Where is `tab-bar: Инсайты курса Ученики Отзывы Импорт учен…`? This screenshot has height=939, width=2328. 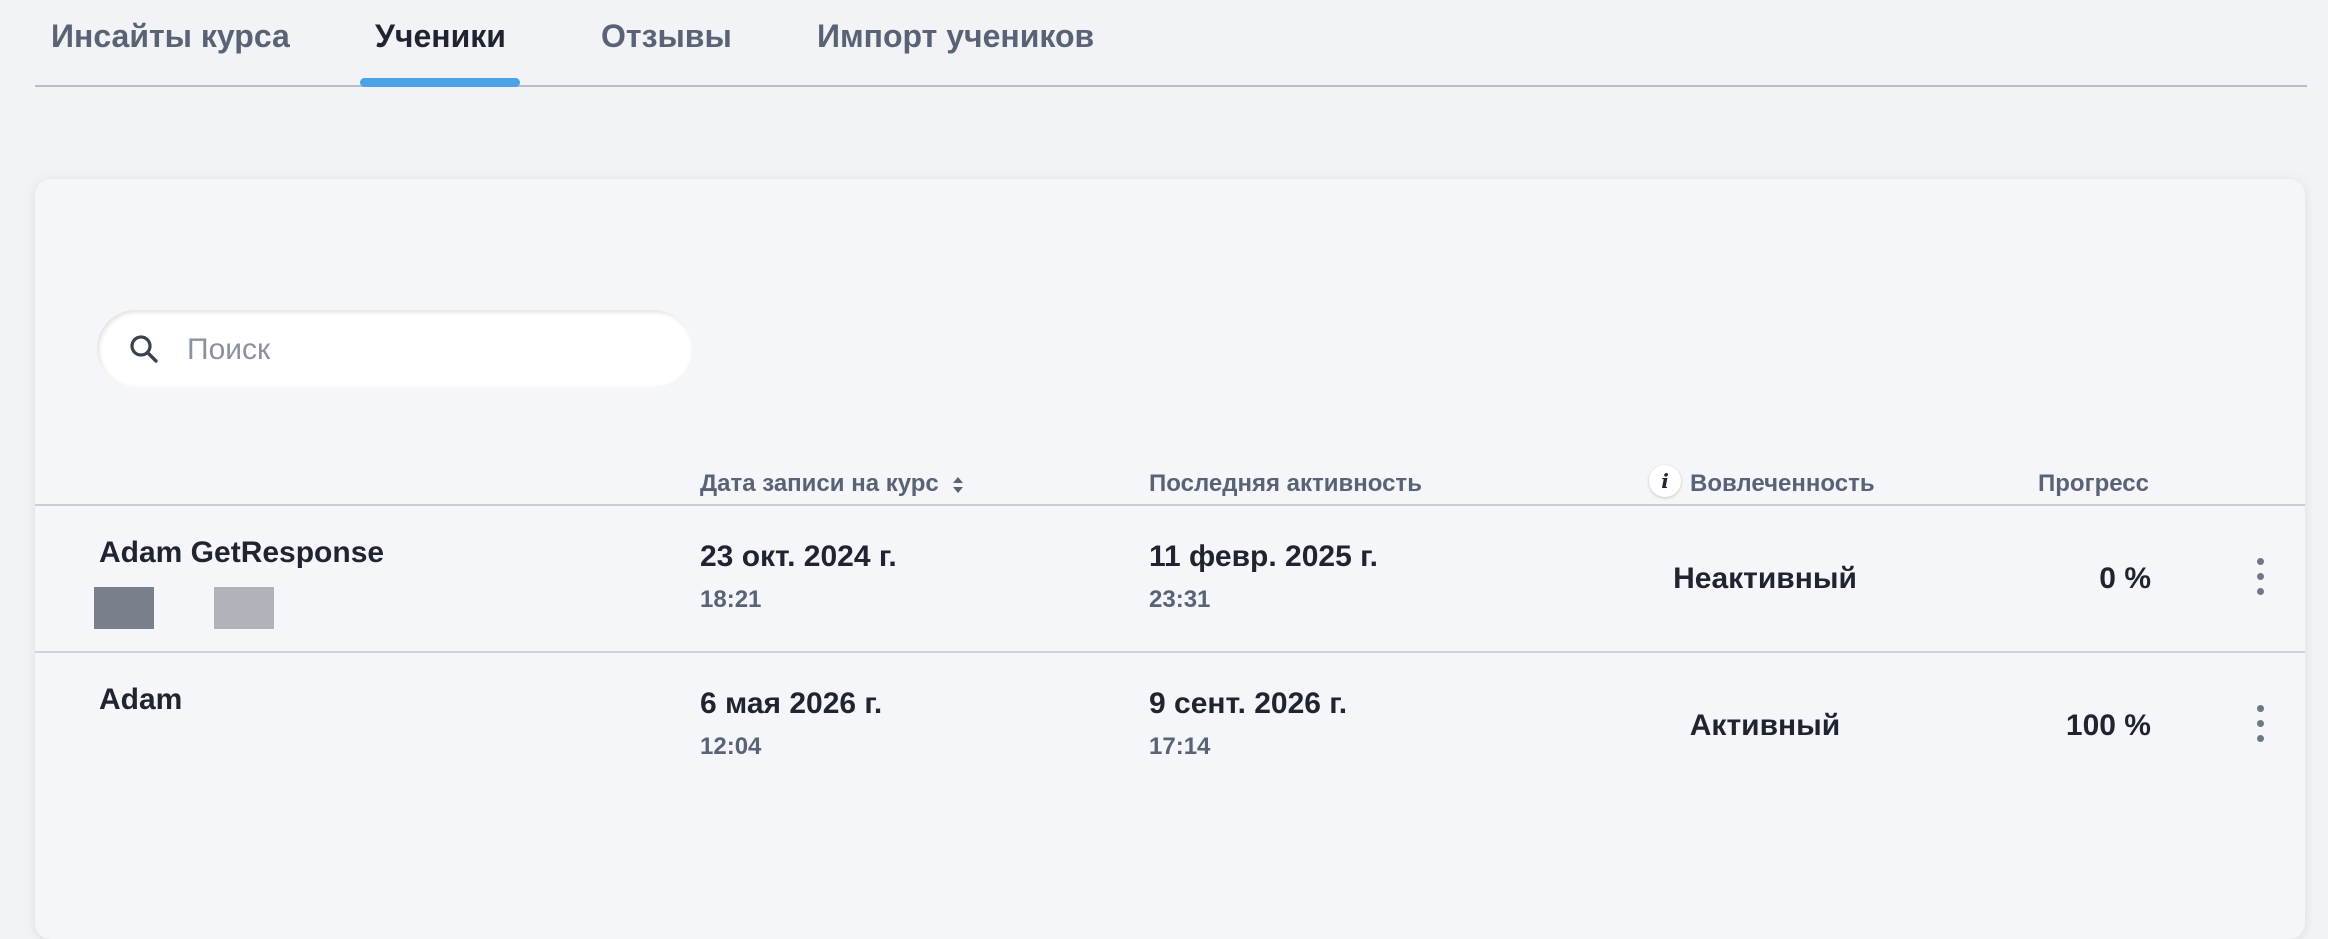
tab-bar: Инсайты курса Ученики Отзывы Импорт учен… is located at coordinates (1171, 43).